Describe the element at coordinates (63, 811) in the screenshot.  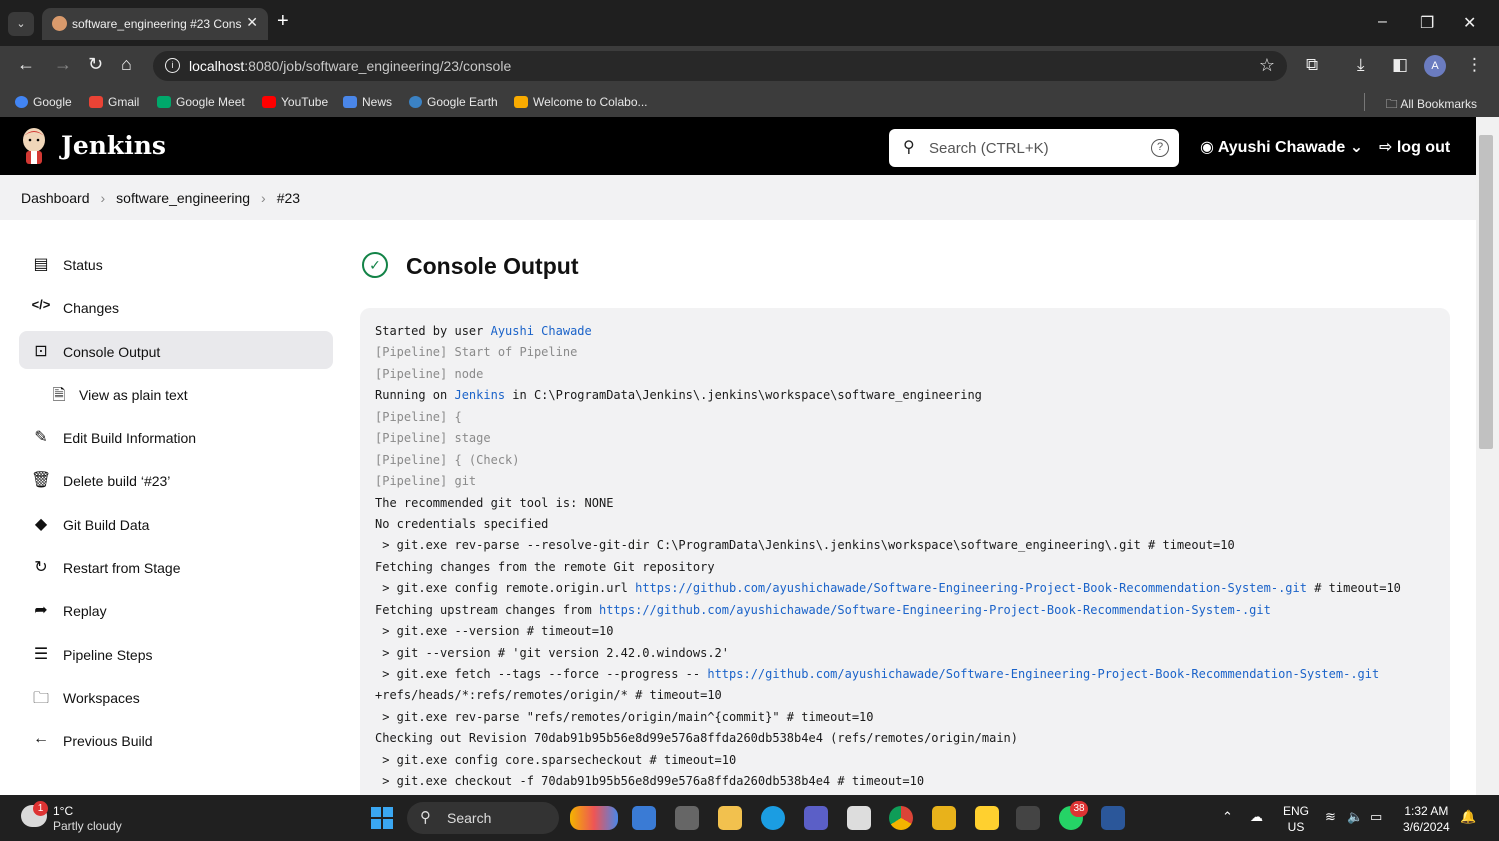
I see `weather-temp: 1°C` at that location.